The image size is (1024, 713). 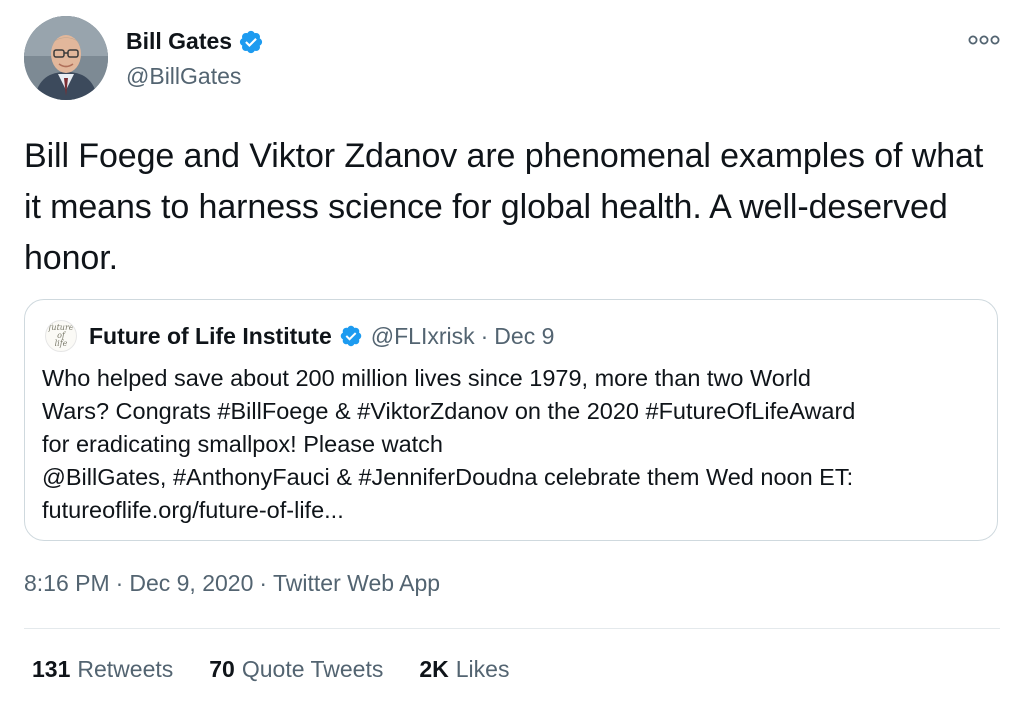 I want to click on quote-tweets-stat: 70 Quote Tweets, so click(x=296, y=669).